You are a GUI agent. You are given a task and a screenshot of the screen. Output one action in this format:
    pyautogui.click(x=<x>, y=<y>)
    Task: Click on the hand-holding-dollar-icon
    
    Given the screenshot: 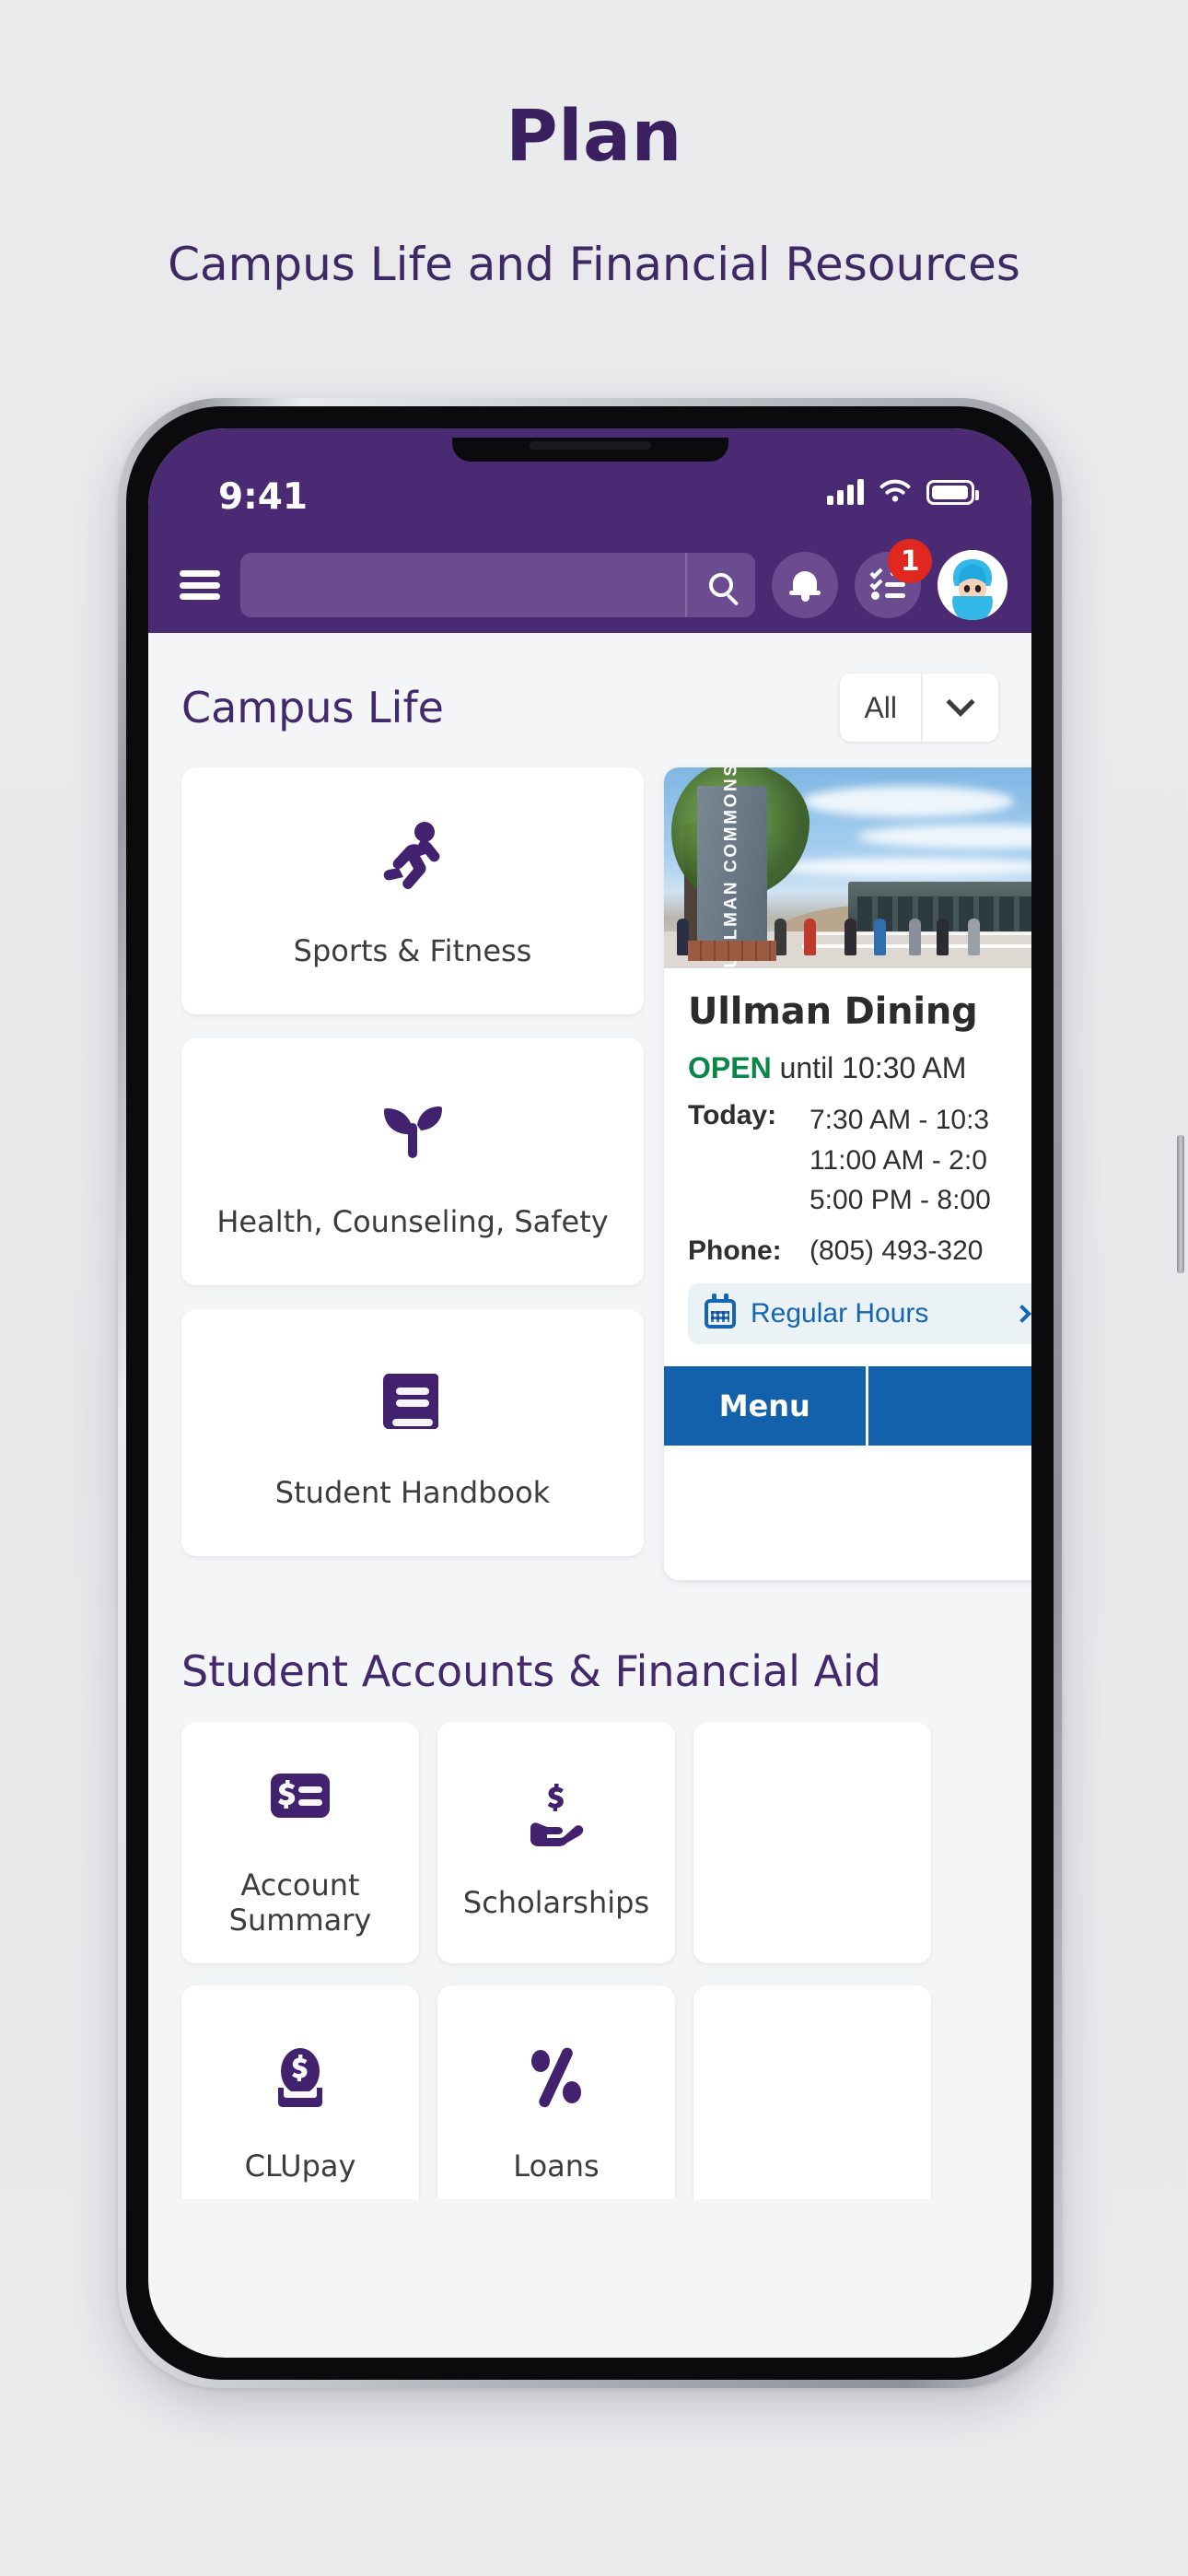 What is the action you would take?
    pyautogui.click(x=556, y=1813)
    